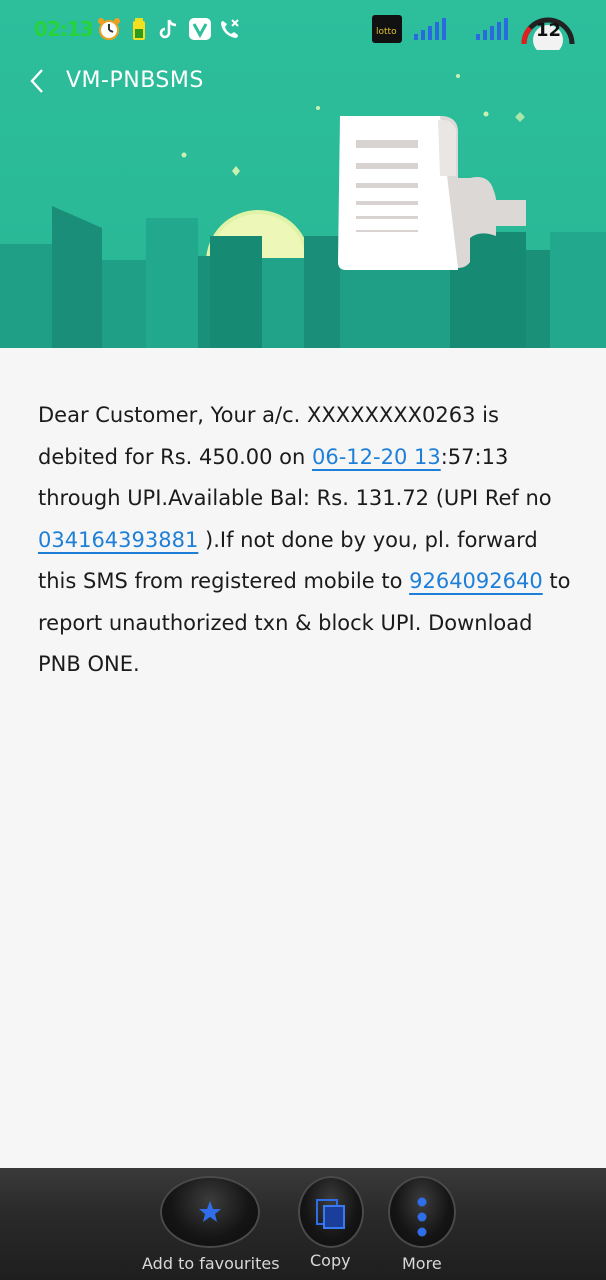 The image size is (606, 1280). I want to click on status-bar: 02:13 lotto 12, so click(303, 30).